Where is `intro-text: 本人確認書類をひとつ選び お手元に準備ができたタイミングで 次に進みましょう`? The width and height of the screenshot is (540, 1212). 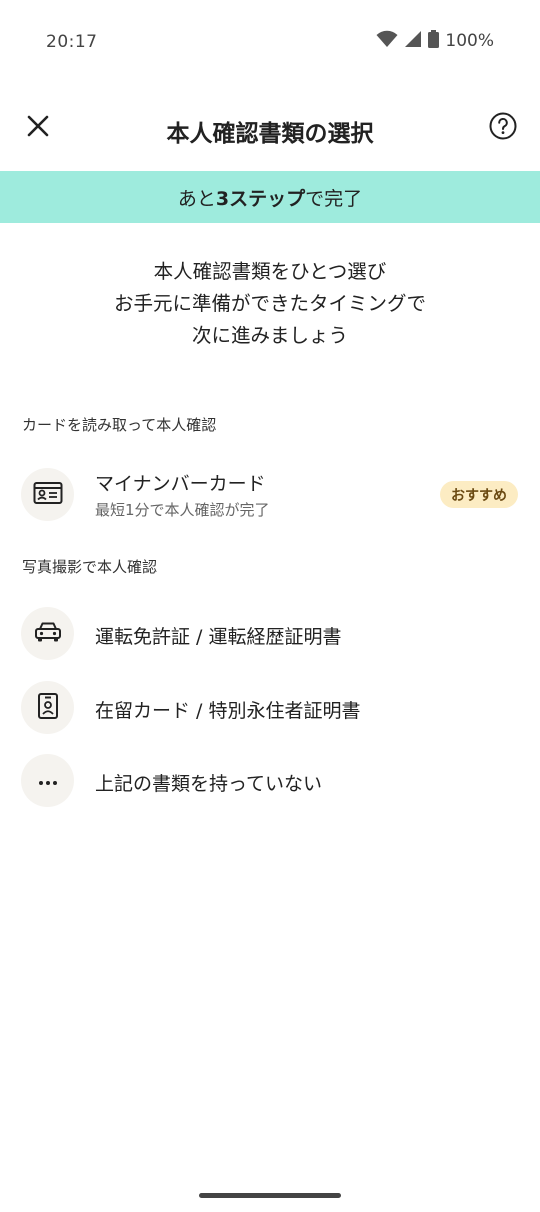 intro-text: 本人確認書類をひとつ選び お手元に準備ができたタイミングで 次に進みましょう is located at coordinates (270, 304).